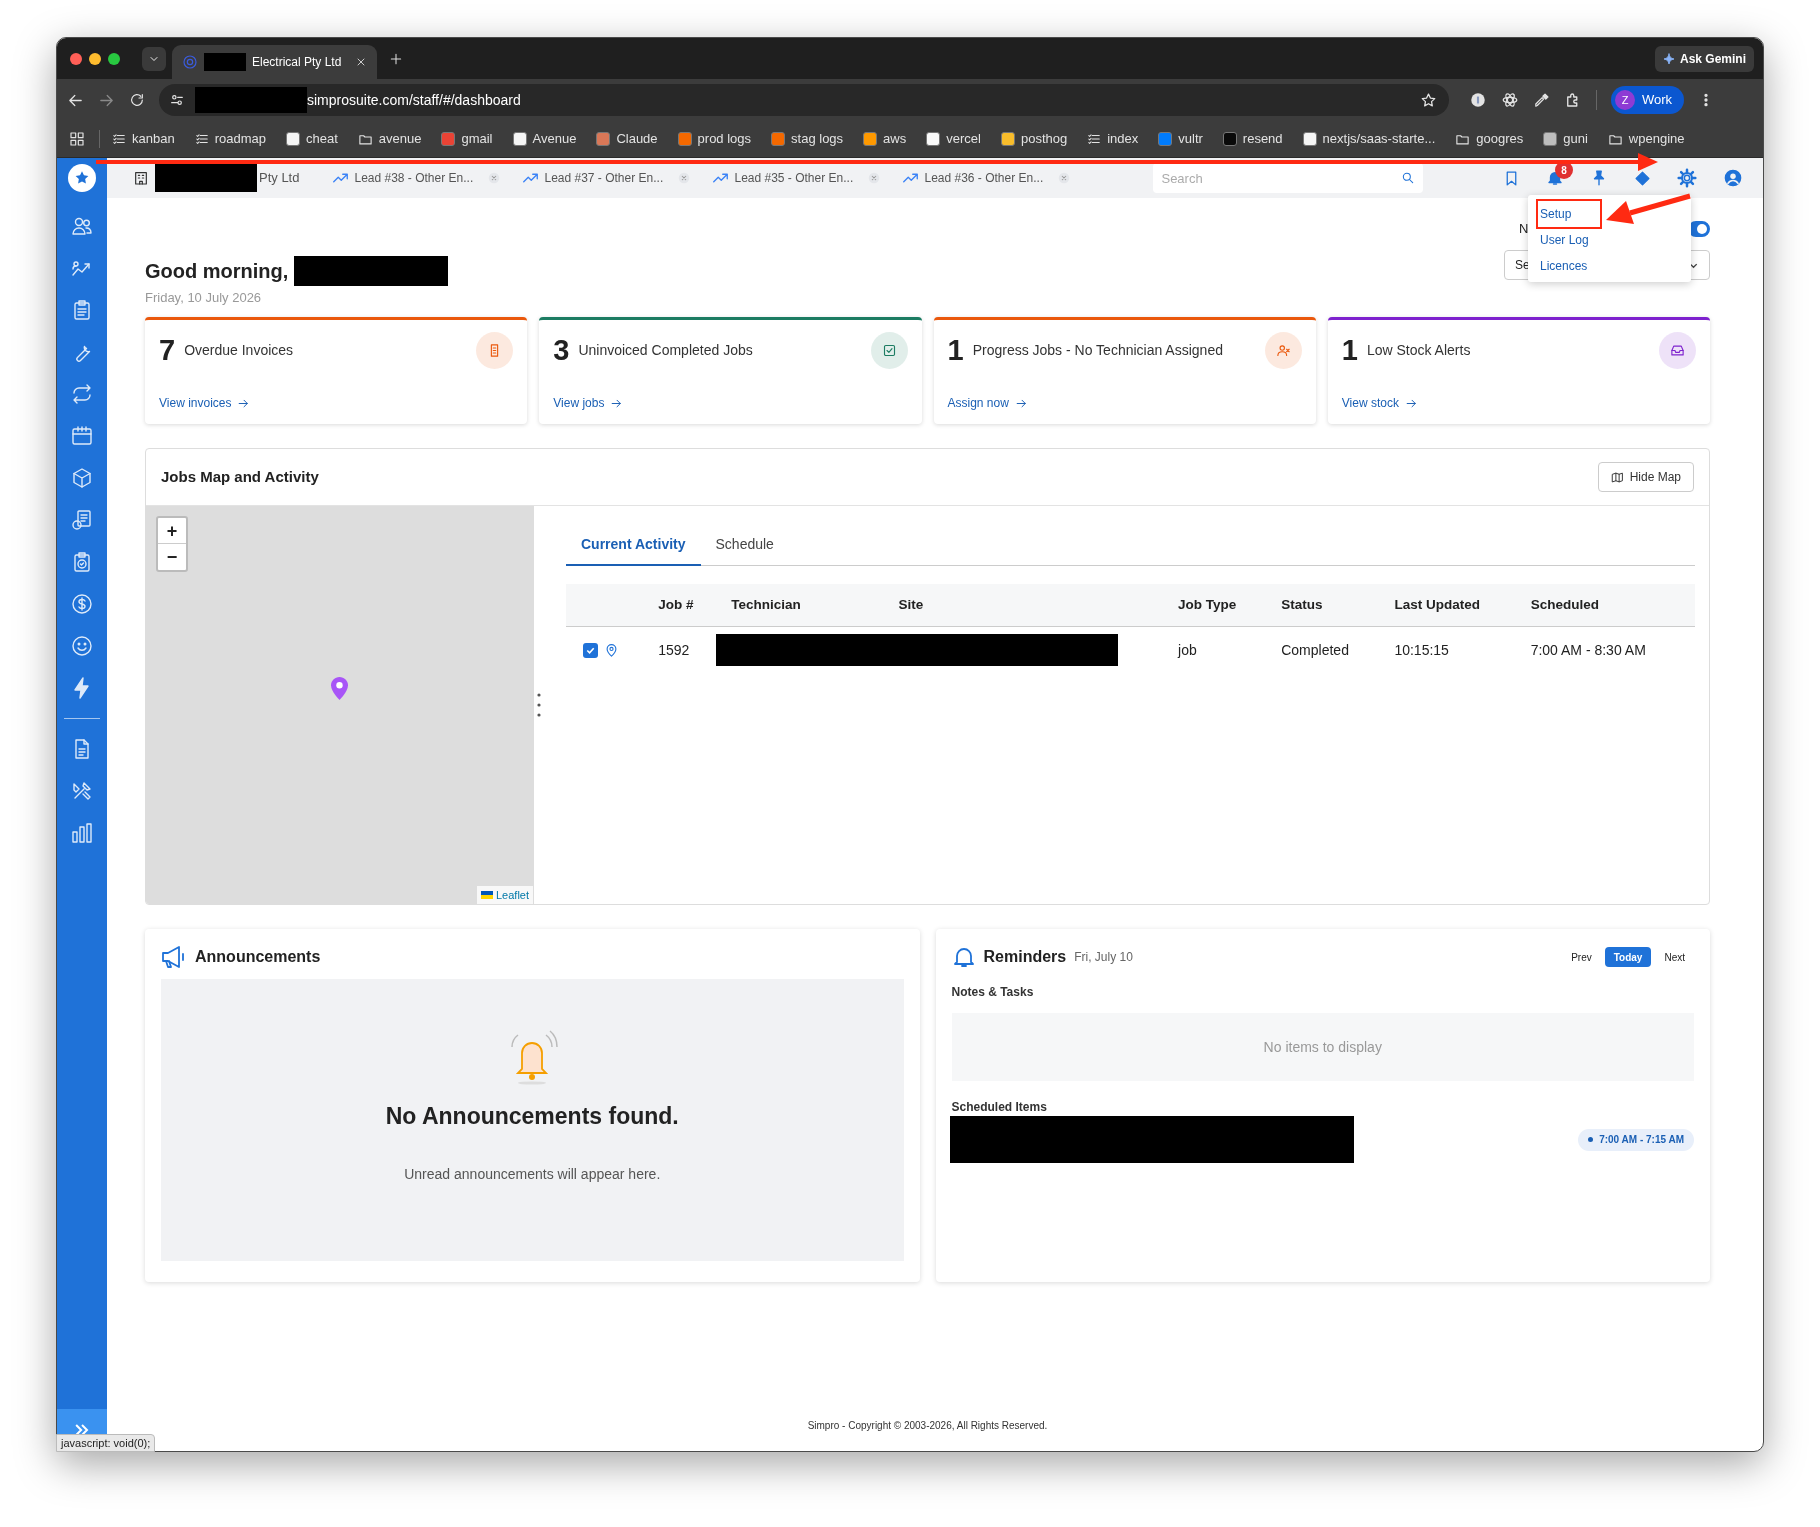 Image resolution: width=1820 pixels, height=1527 pixels. Describe the element at coordinates (1642, 178) in the screenshot. I see `diamond-icon` at that location.